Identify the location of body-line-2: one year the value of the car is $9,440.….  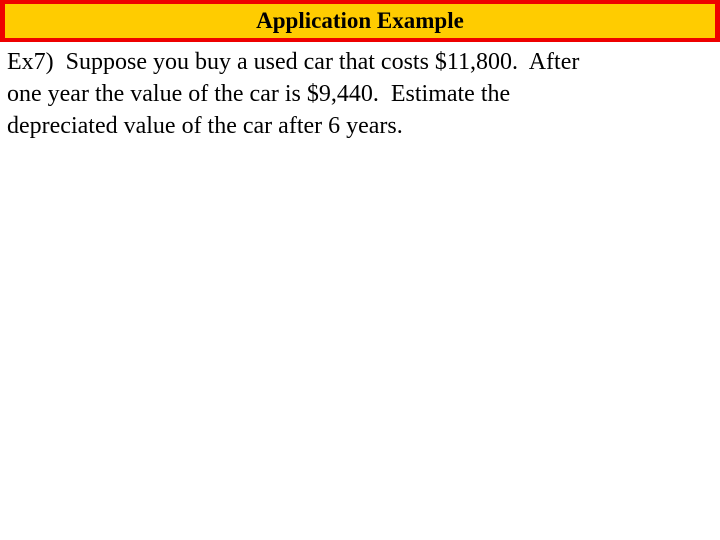
(259, 94).